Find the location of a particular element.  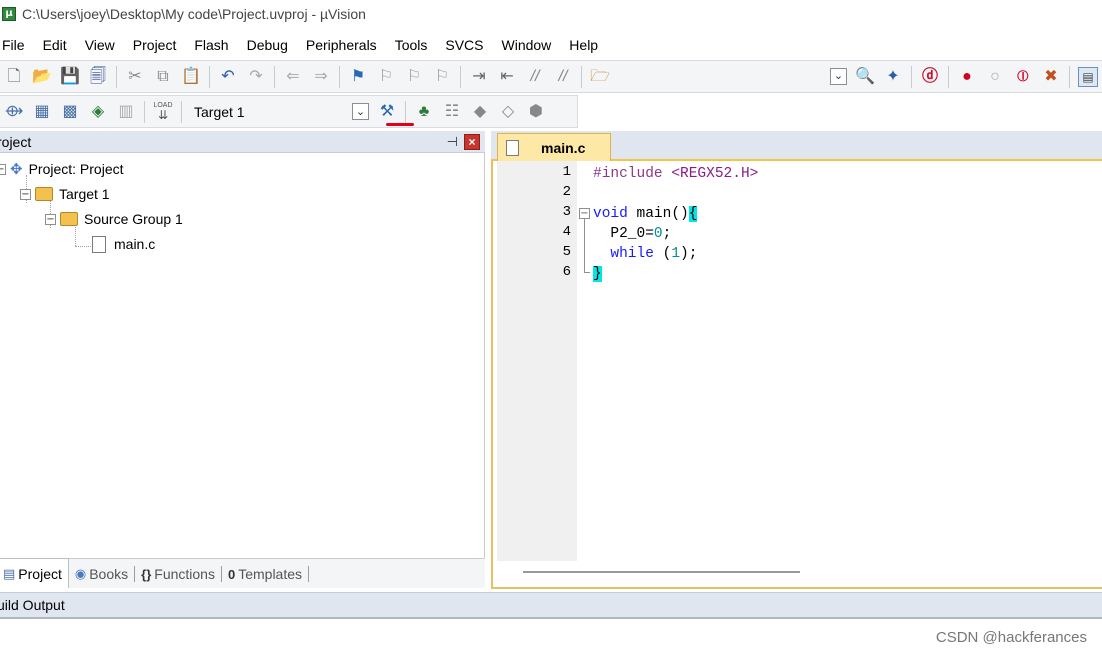

save-all-icon: 🗐 is located at coordinates (98, 77).